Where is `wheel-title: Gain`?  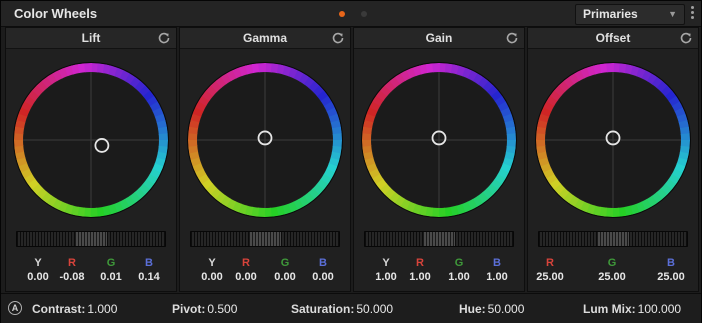
wheel-title: Gain is located at coordinates (439, 38).